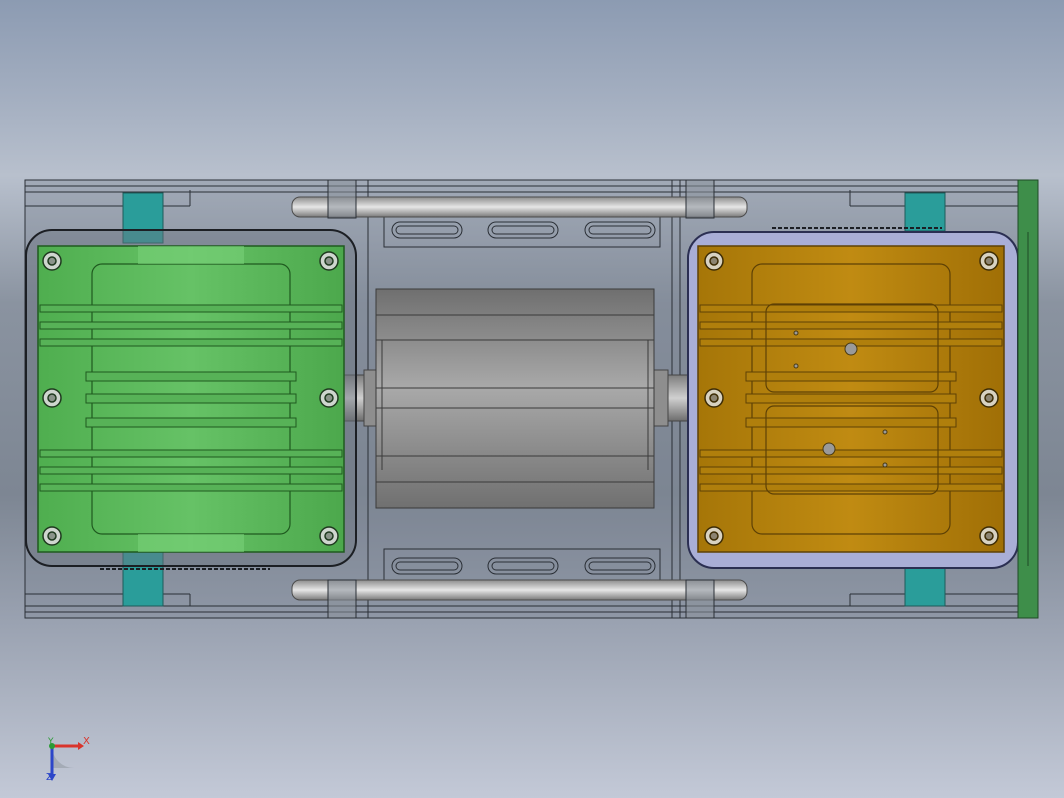 The image size is (1064, 798). I want to click on right-end-plate, so click(853, 398).